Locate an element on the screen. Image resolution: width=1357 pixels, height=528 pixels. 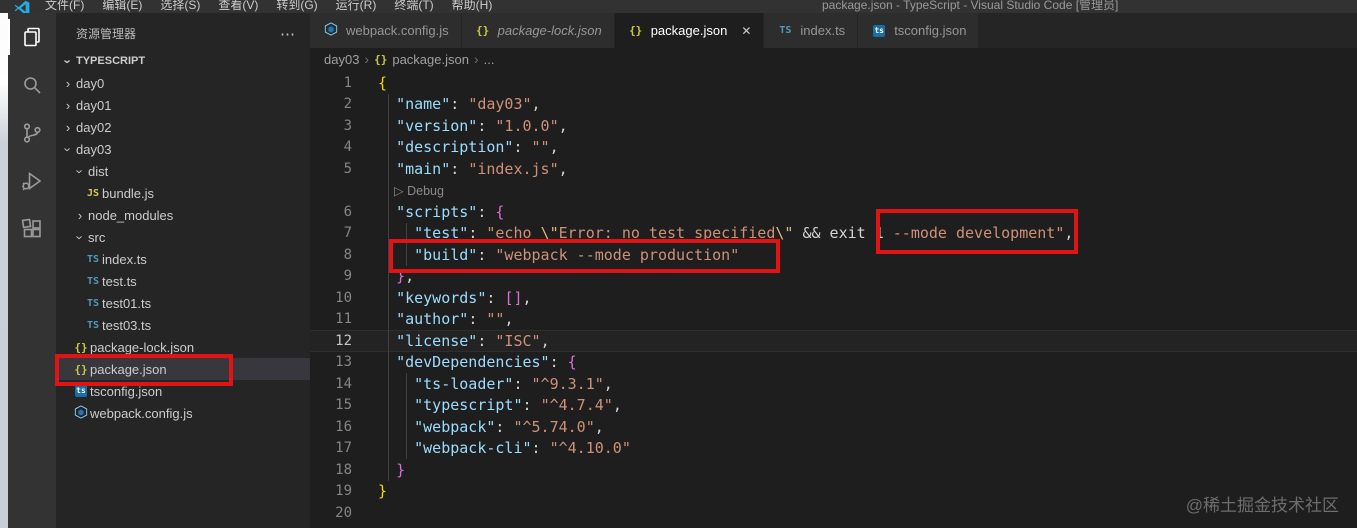
line-number: 2 is located at coordinates (331, 104).